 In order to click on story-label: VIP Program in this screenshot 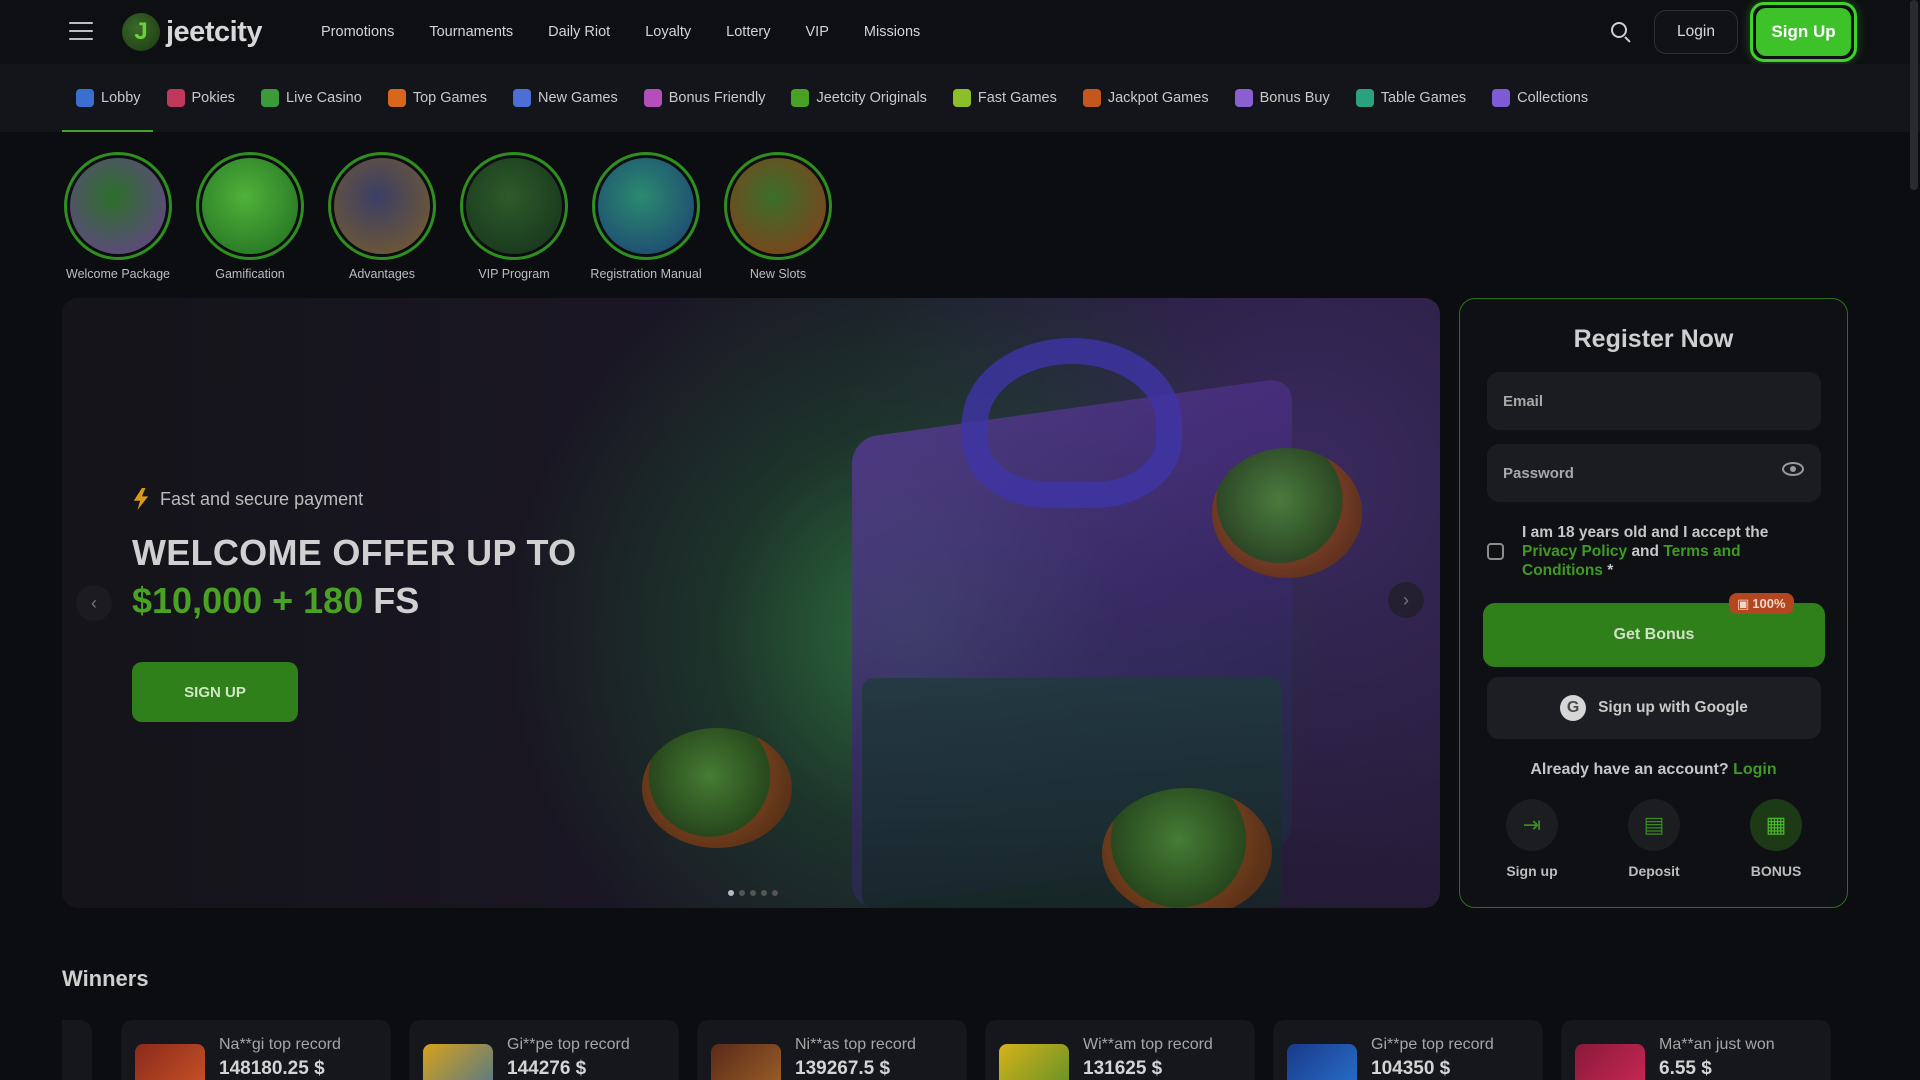, I will do `click(514, 274)`.